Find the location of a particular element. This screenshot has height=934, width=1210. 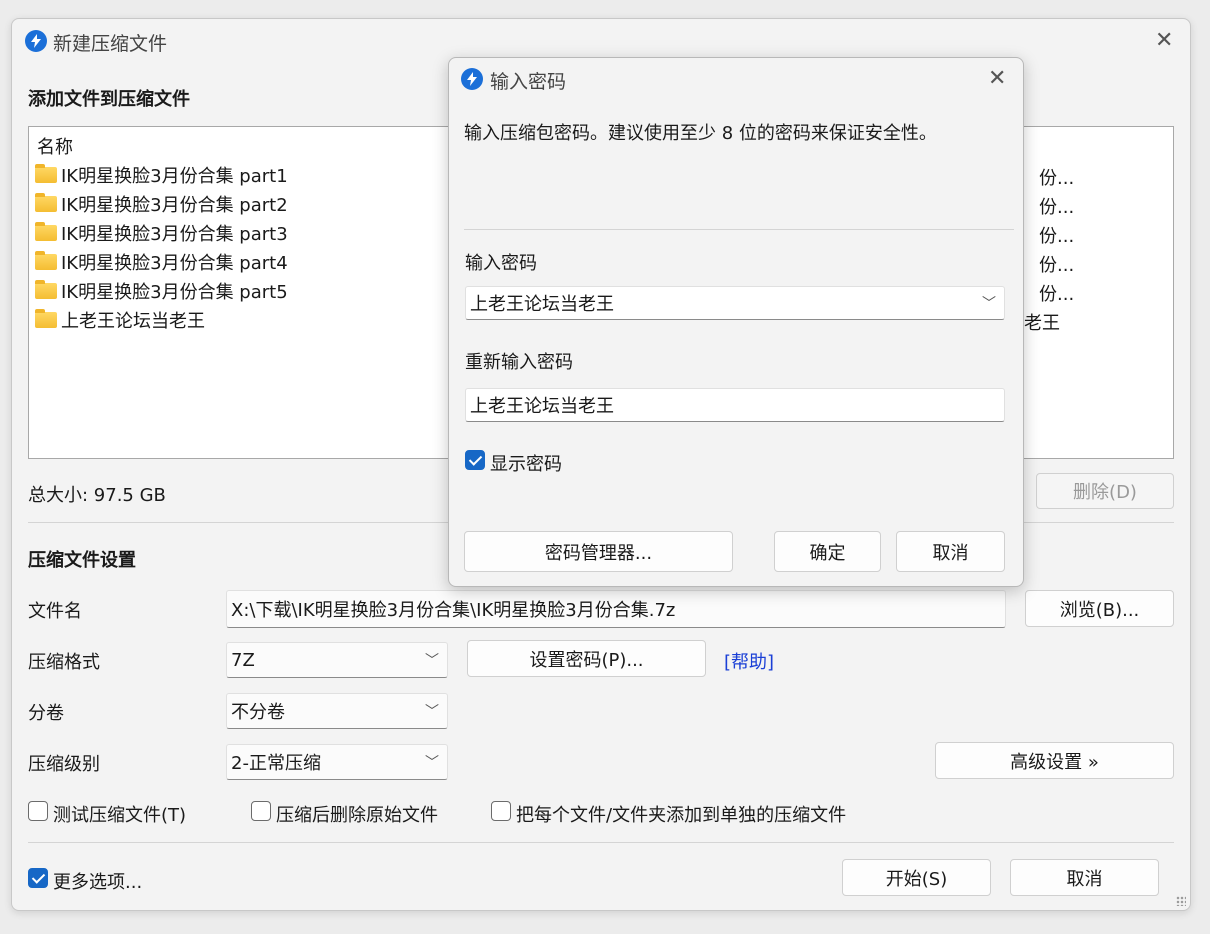

format-label: 压缩格式 is located at coordinates (64, 662).